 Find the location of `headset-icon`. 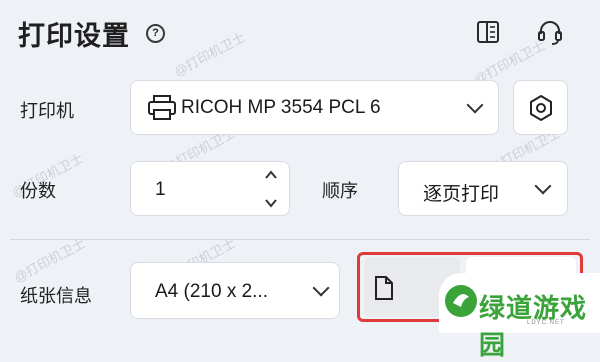

headset-icon is located at coordinates (550, 32).